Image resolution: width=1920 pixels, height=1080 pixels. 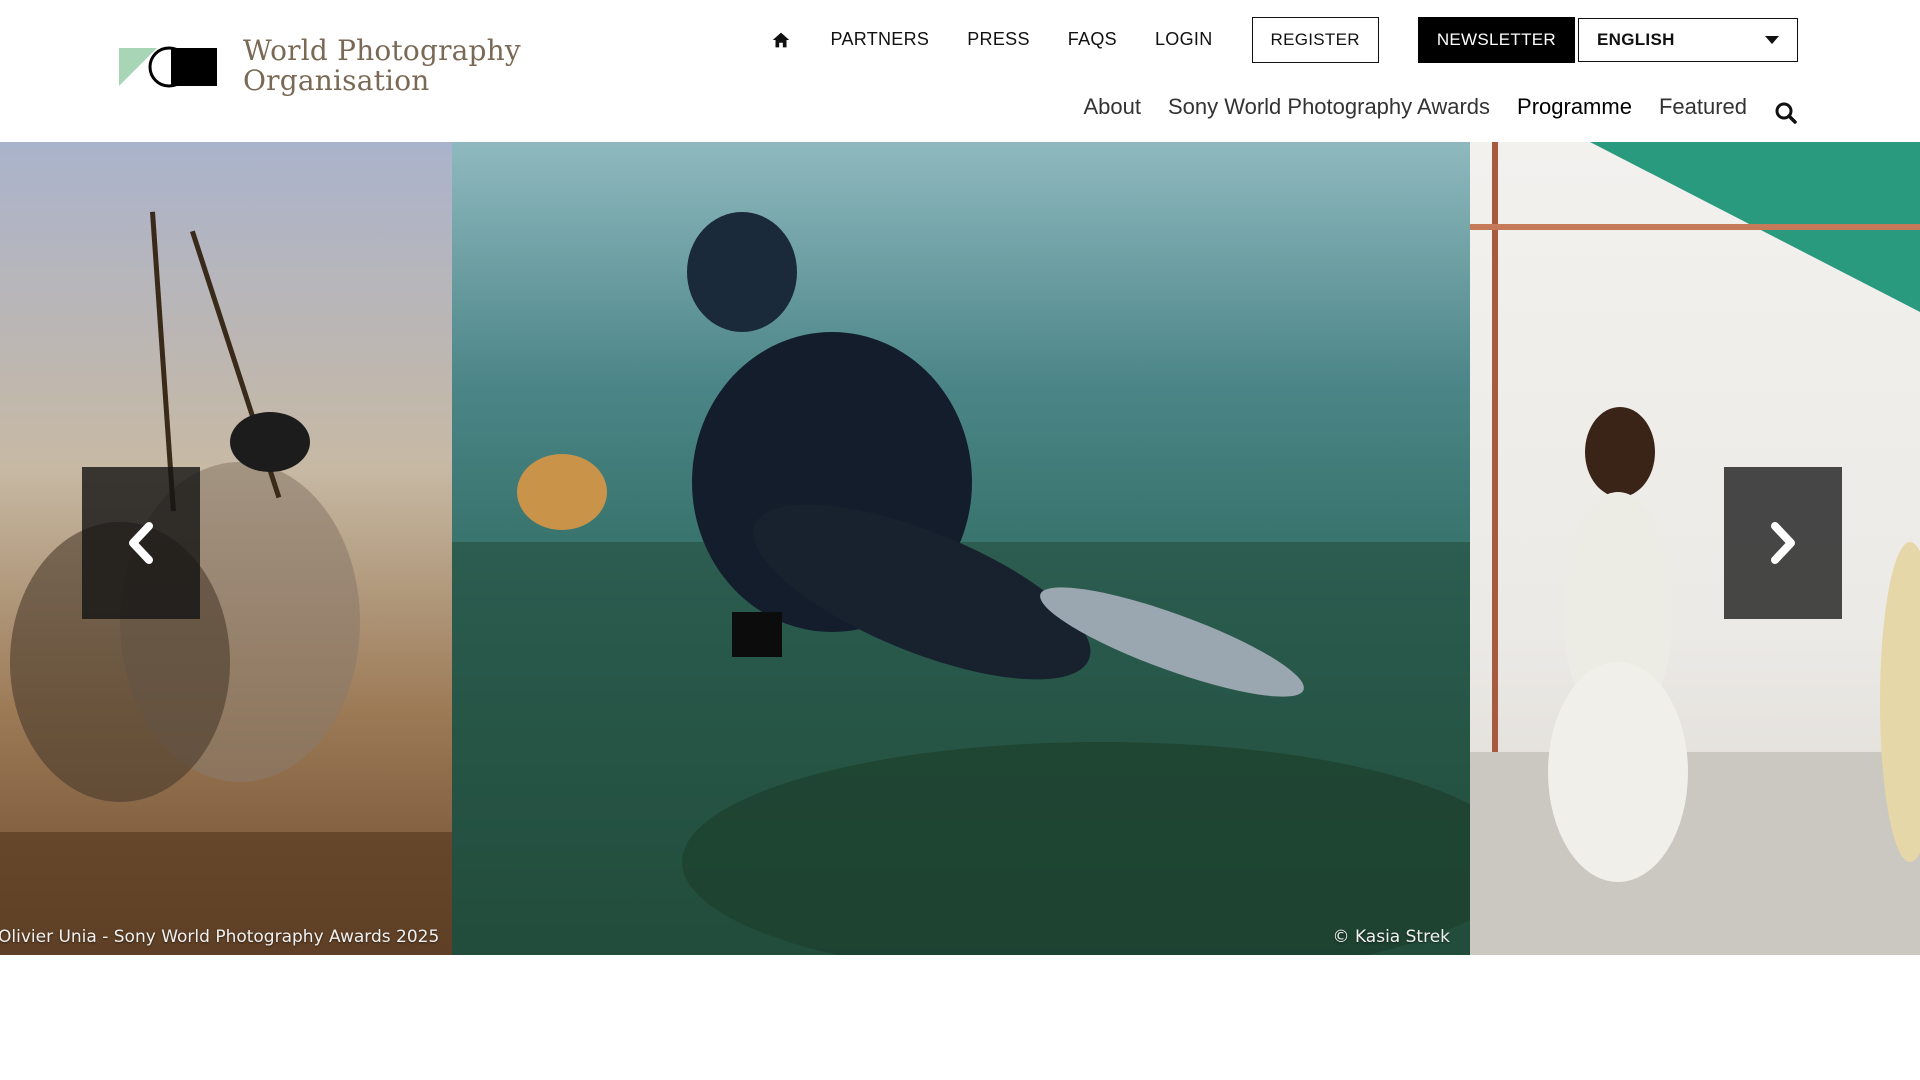 I want to click on nav-programme: Programme, so click(x=1574, y=121).